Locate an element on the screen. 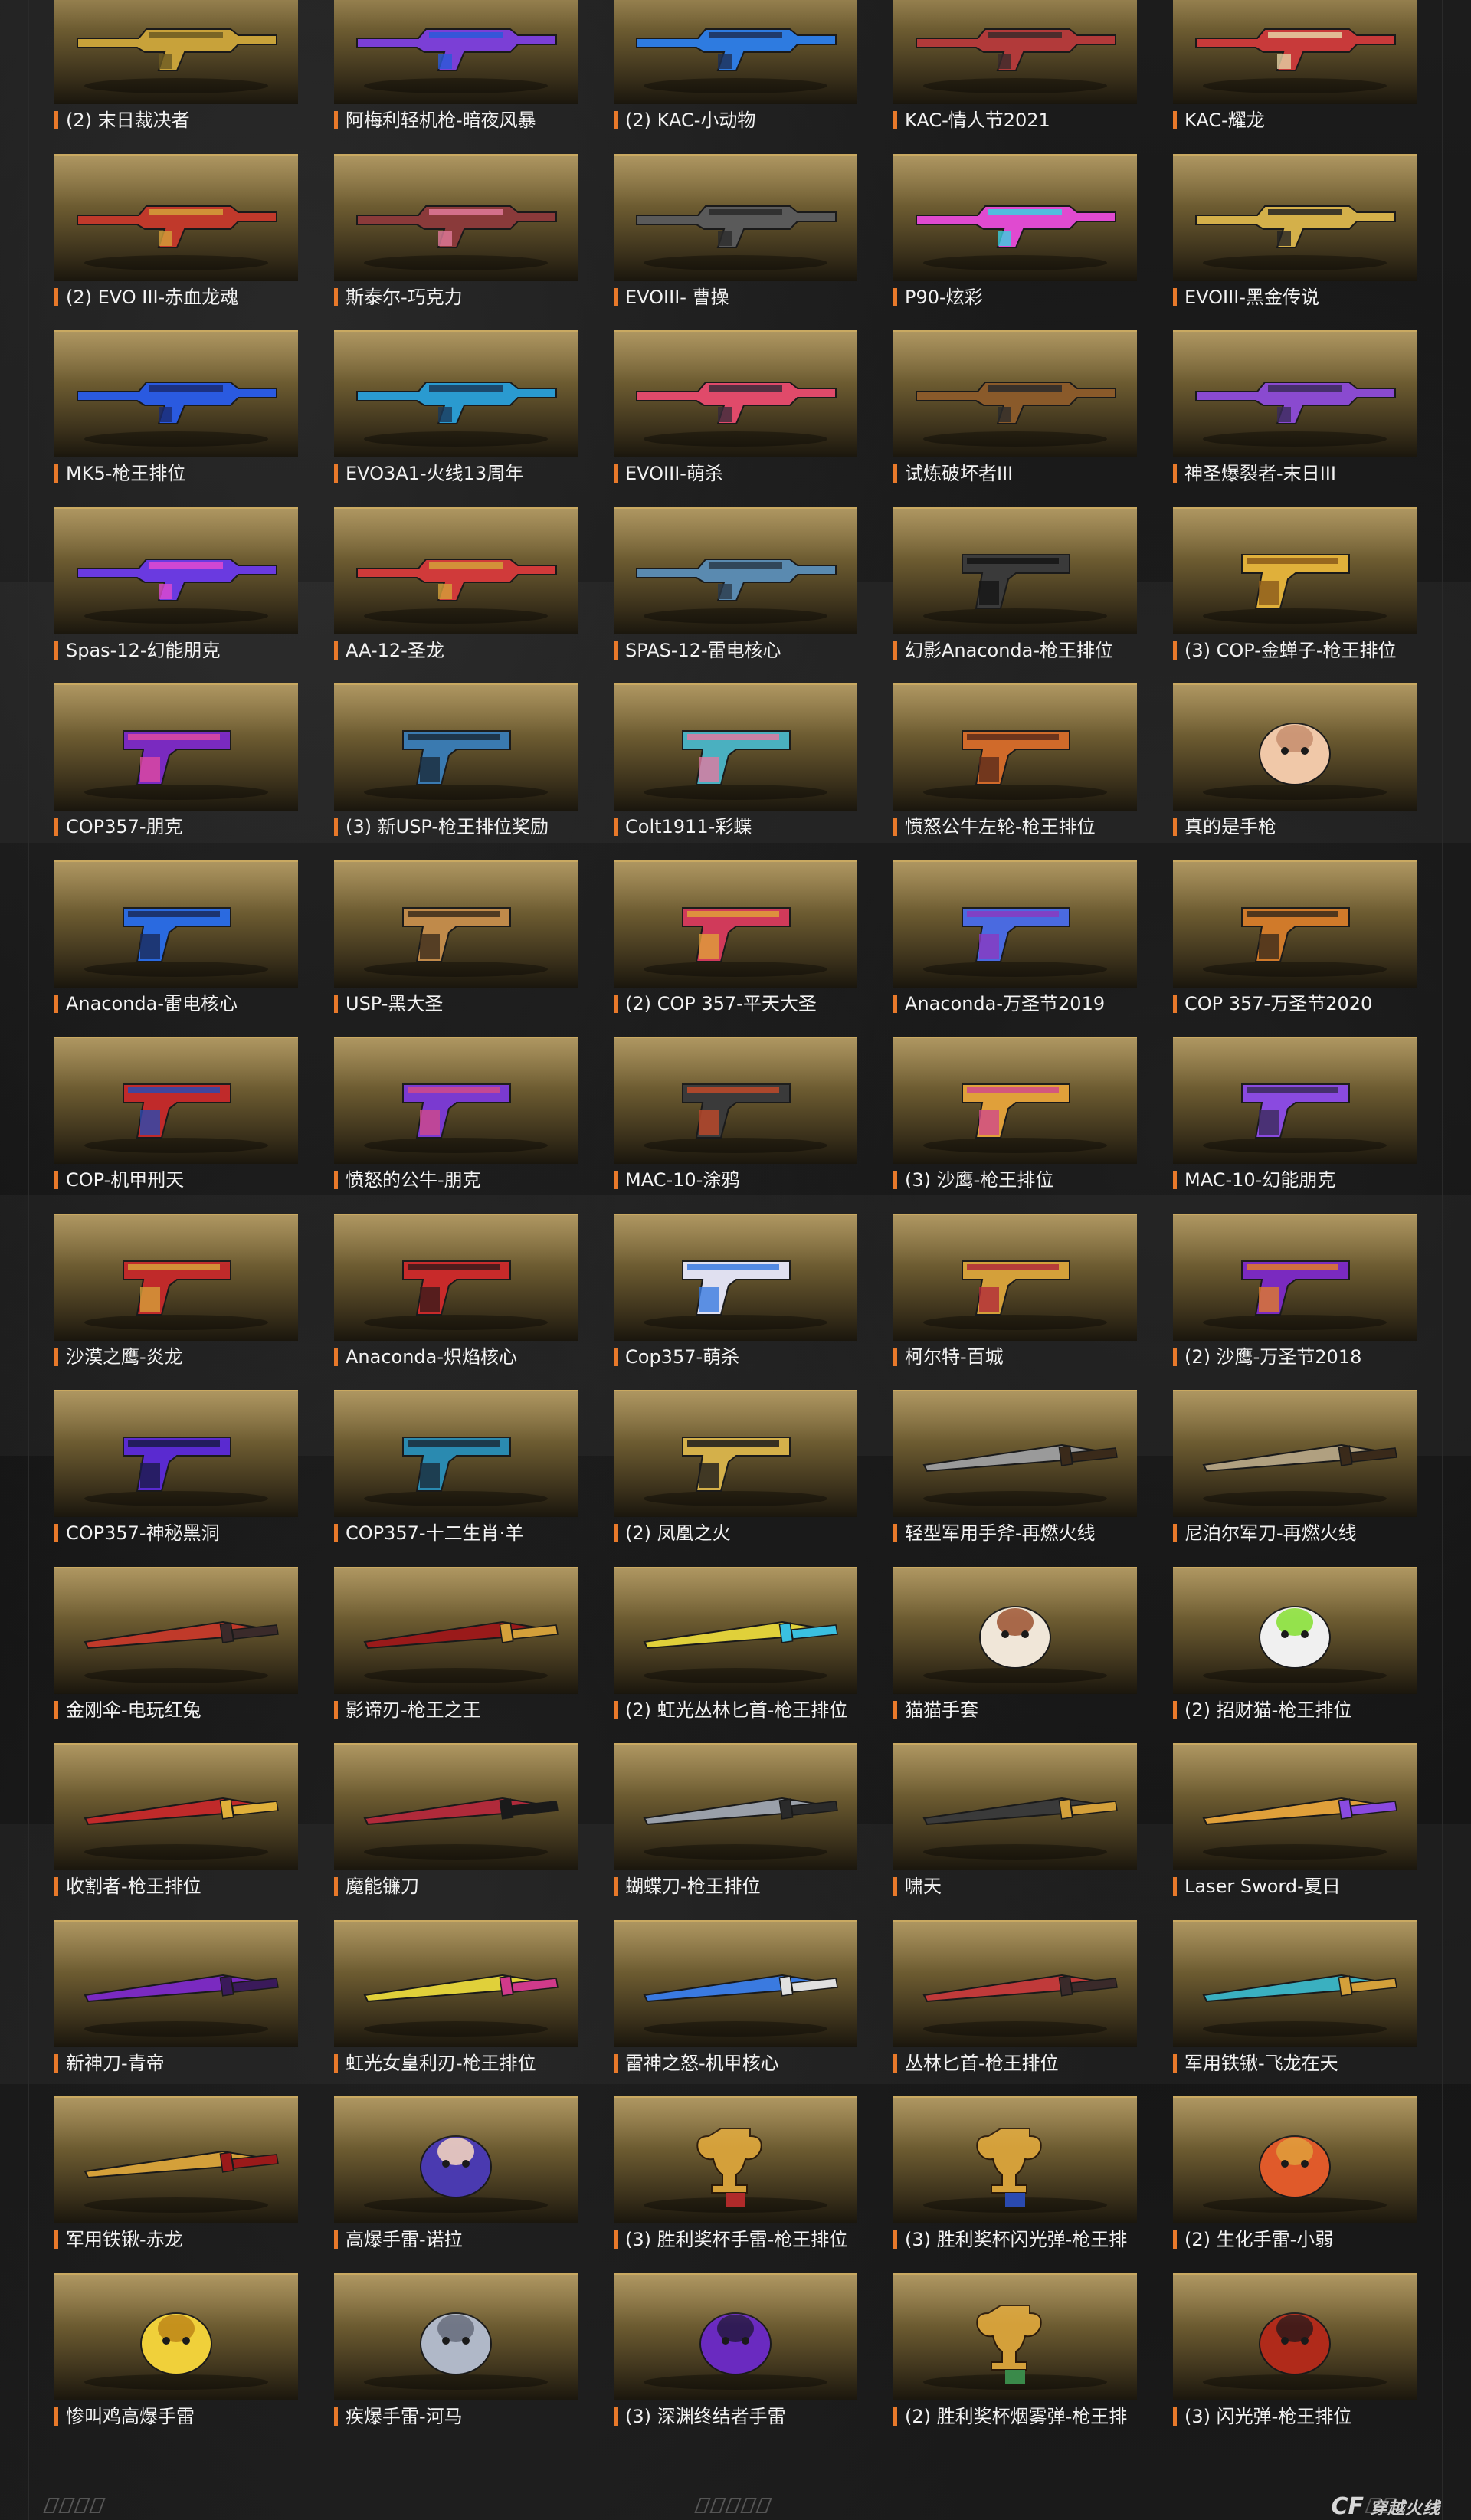  item-name: (2) 沙鹰-万圣节2018 is located at coordinates (1273, 1357).